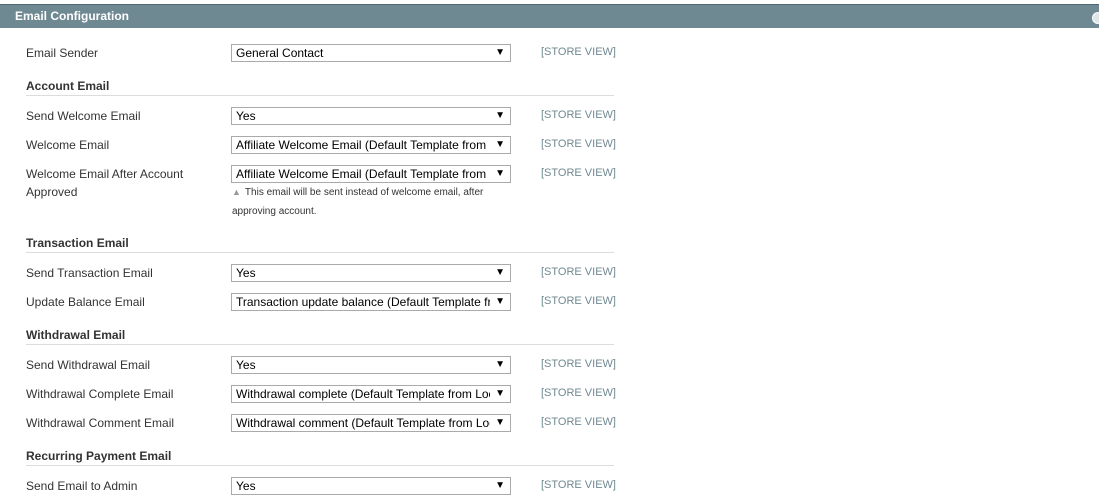 The width and height of the screenshot is (1099, 502). I want to click on label-welcome-email: Welcome Email, so click(68, 145).